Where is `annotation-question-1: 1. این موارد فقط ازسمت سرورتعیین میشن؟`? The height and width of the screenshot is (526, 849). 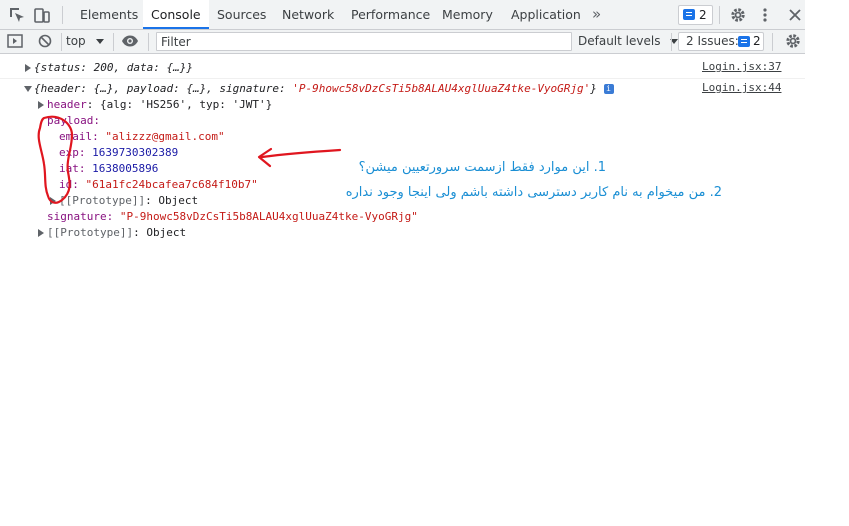
annotation-question-1: 1. این موارد فقط ازسمت سرورتعیین میشن؟ is located at coordinates (482, 167).